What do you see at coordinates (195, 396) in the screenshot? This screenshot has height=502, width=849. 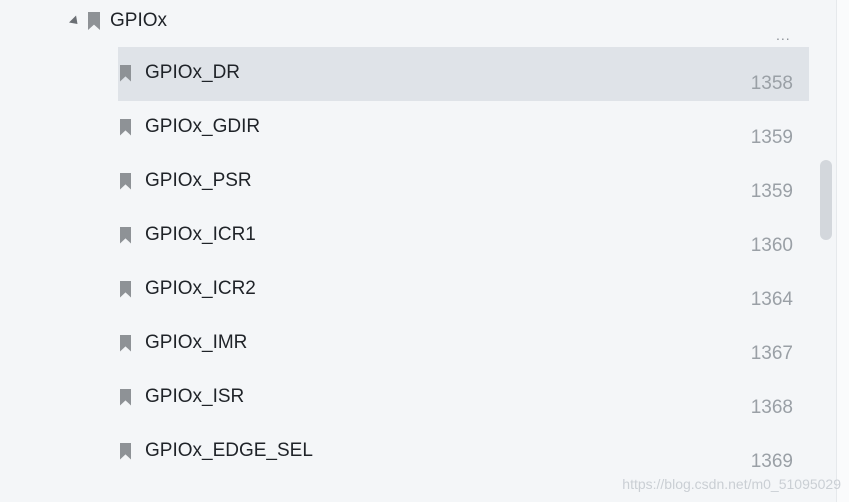 I see `bookmark-label: GPIOx_ISR` at bounding box center [195, 396].